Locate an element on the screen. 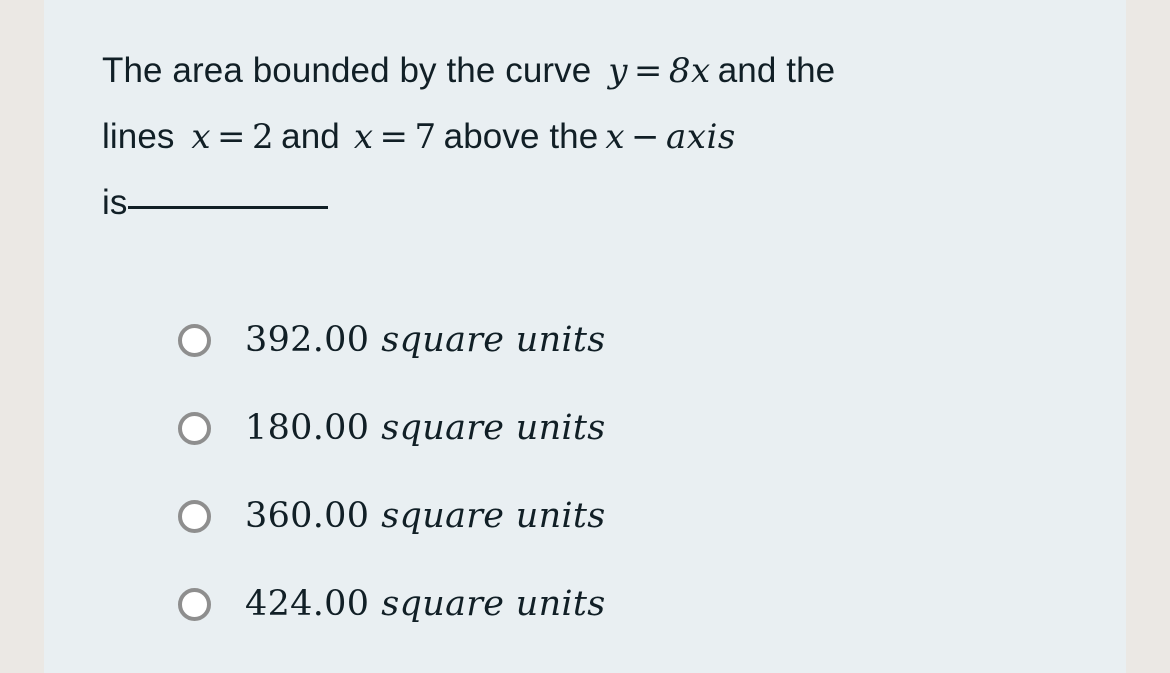 This screenshot has height=673, width=1170. math-expression-x-equals-7: x = 7 is located at coordinates (395, 137).